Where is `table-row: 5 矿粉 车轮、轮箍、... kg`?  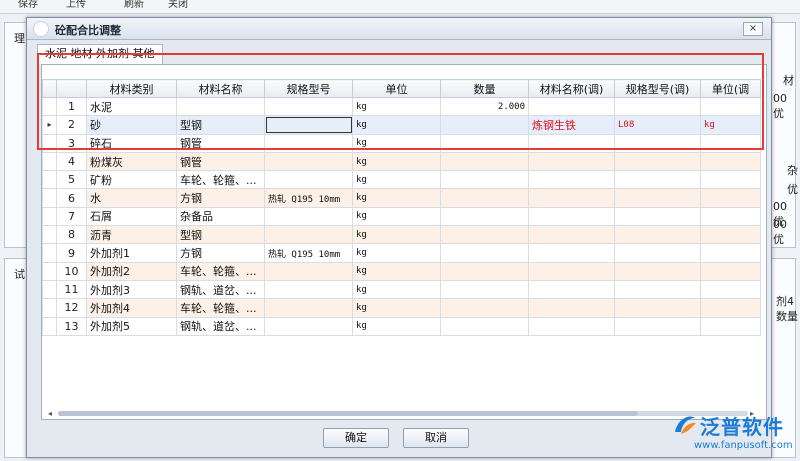 table-row: 5 矿粉 车轮、轮箍、... kg is located at coordinates (401, 180).